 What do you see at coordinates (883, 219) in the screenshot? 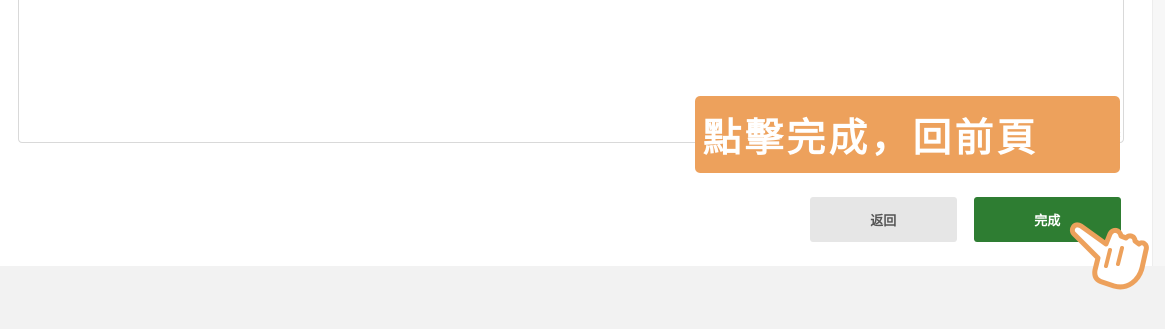
I see `back-button: 返回` at bounding box center [883, 219].